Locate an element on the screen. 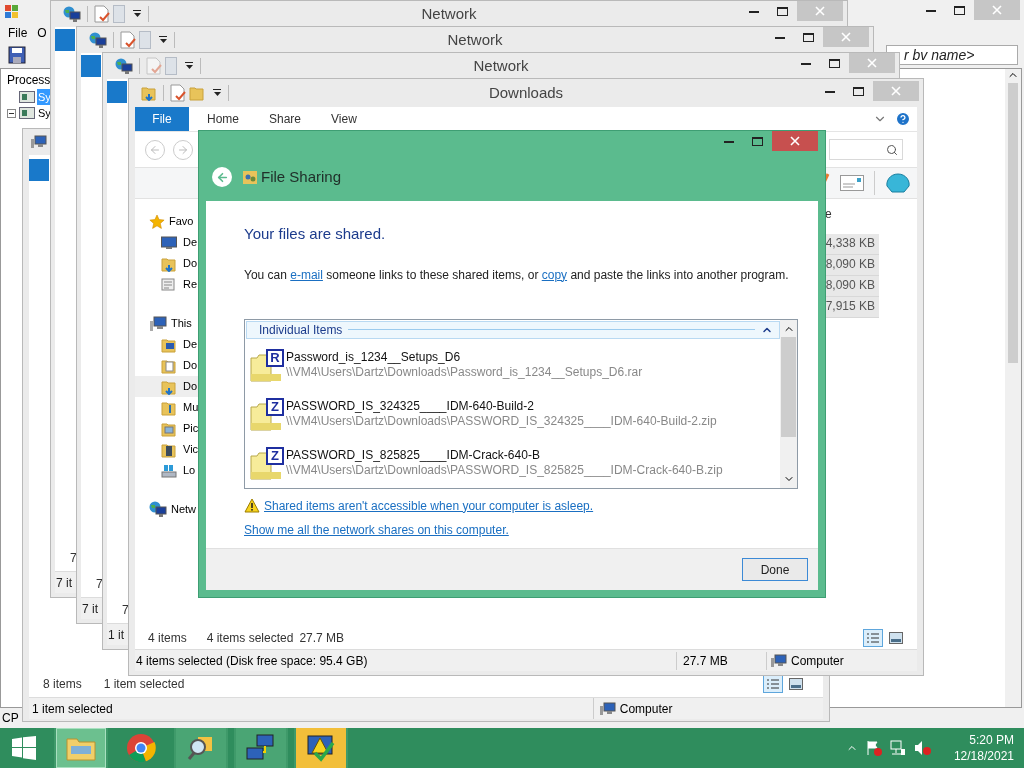  details-view-icon is located at coordinates (873, 638).